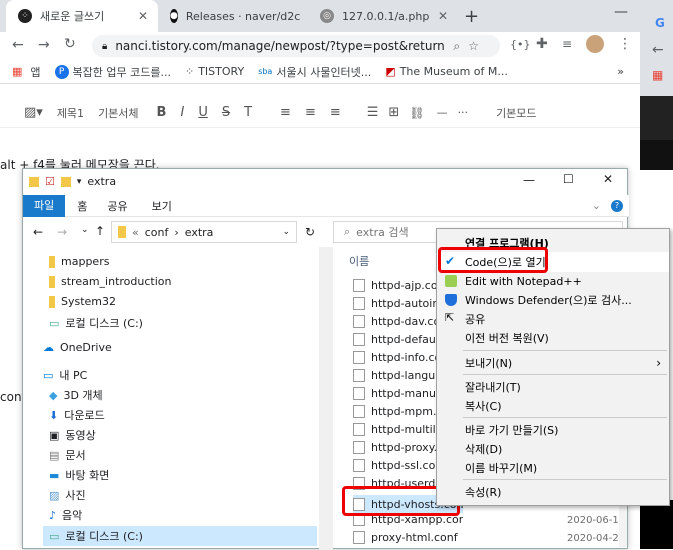 The width and height of the screenshot is (673, 550). I want to click on mode-select: 기본모드, so click(516, 113).